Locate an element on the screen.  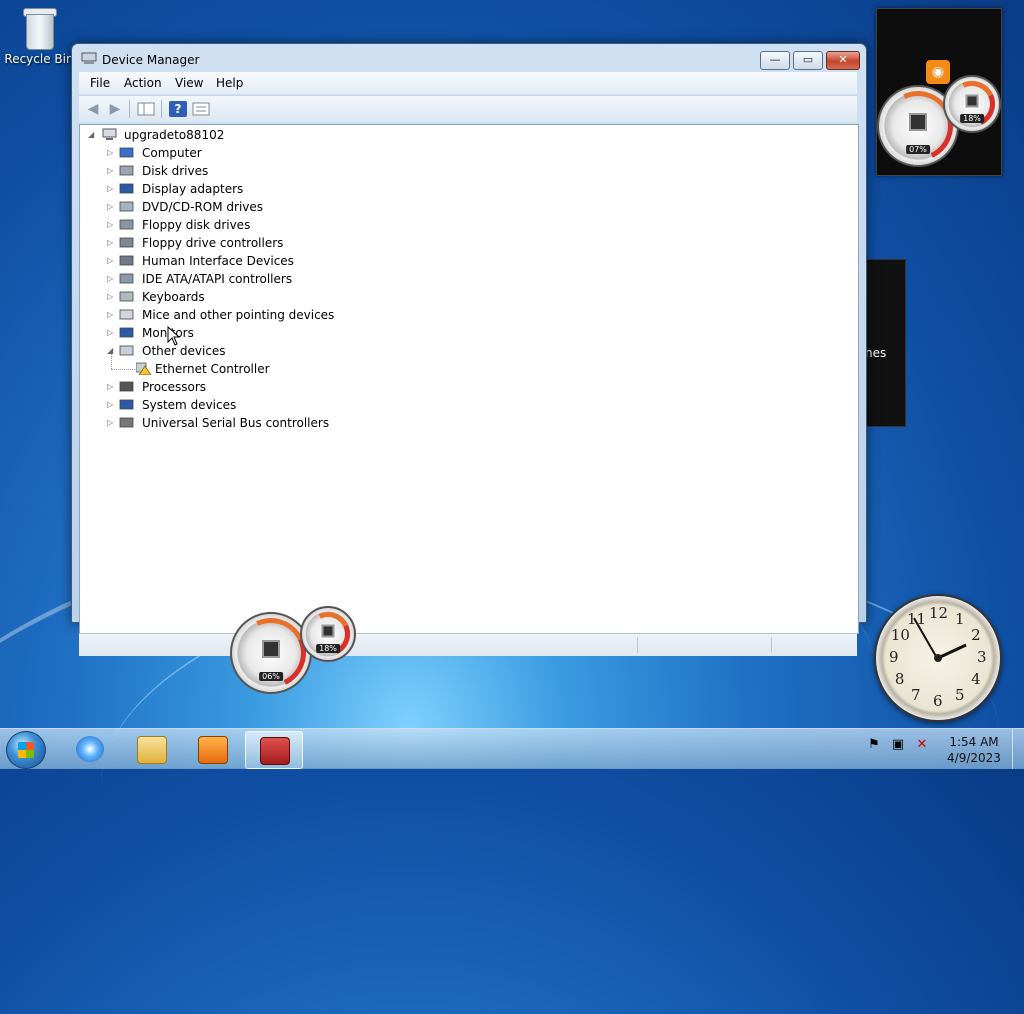
tree-category-label: Display adapters is located at coordinates (193, 189).